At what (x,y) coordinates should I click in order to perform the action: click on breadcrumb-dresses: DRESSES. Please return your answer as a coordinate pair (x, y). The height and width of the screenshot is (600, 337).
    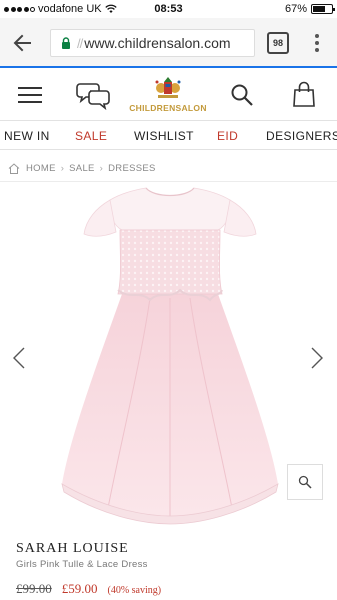
    Looking at the image, I should click on (132, 168).